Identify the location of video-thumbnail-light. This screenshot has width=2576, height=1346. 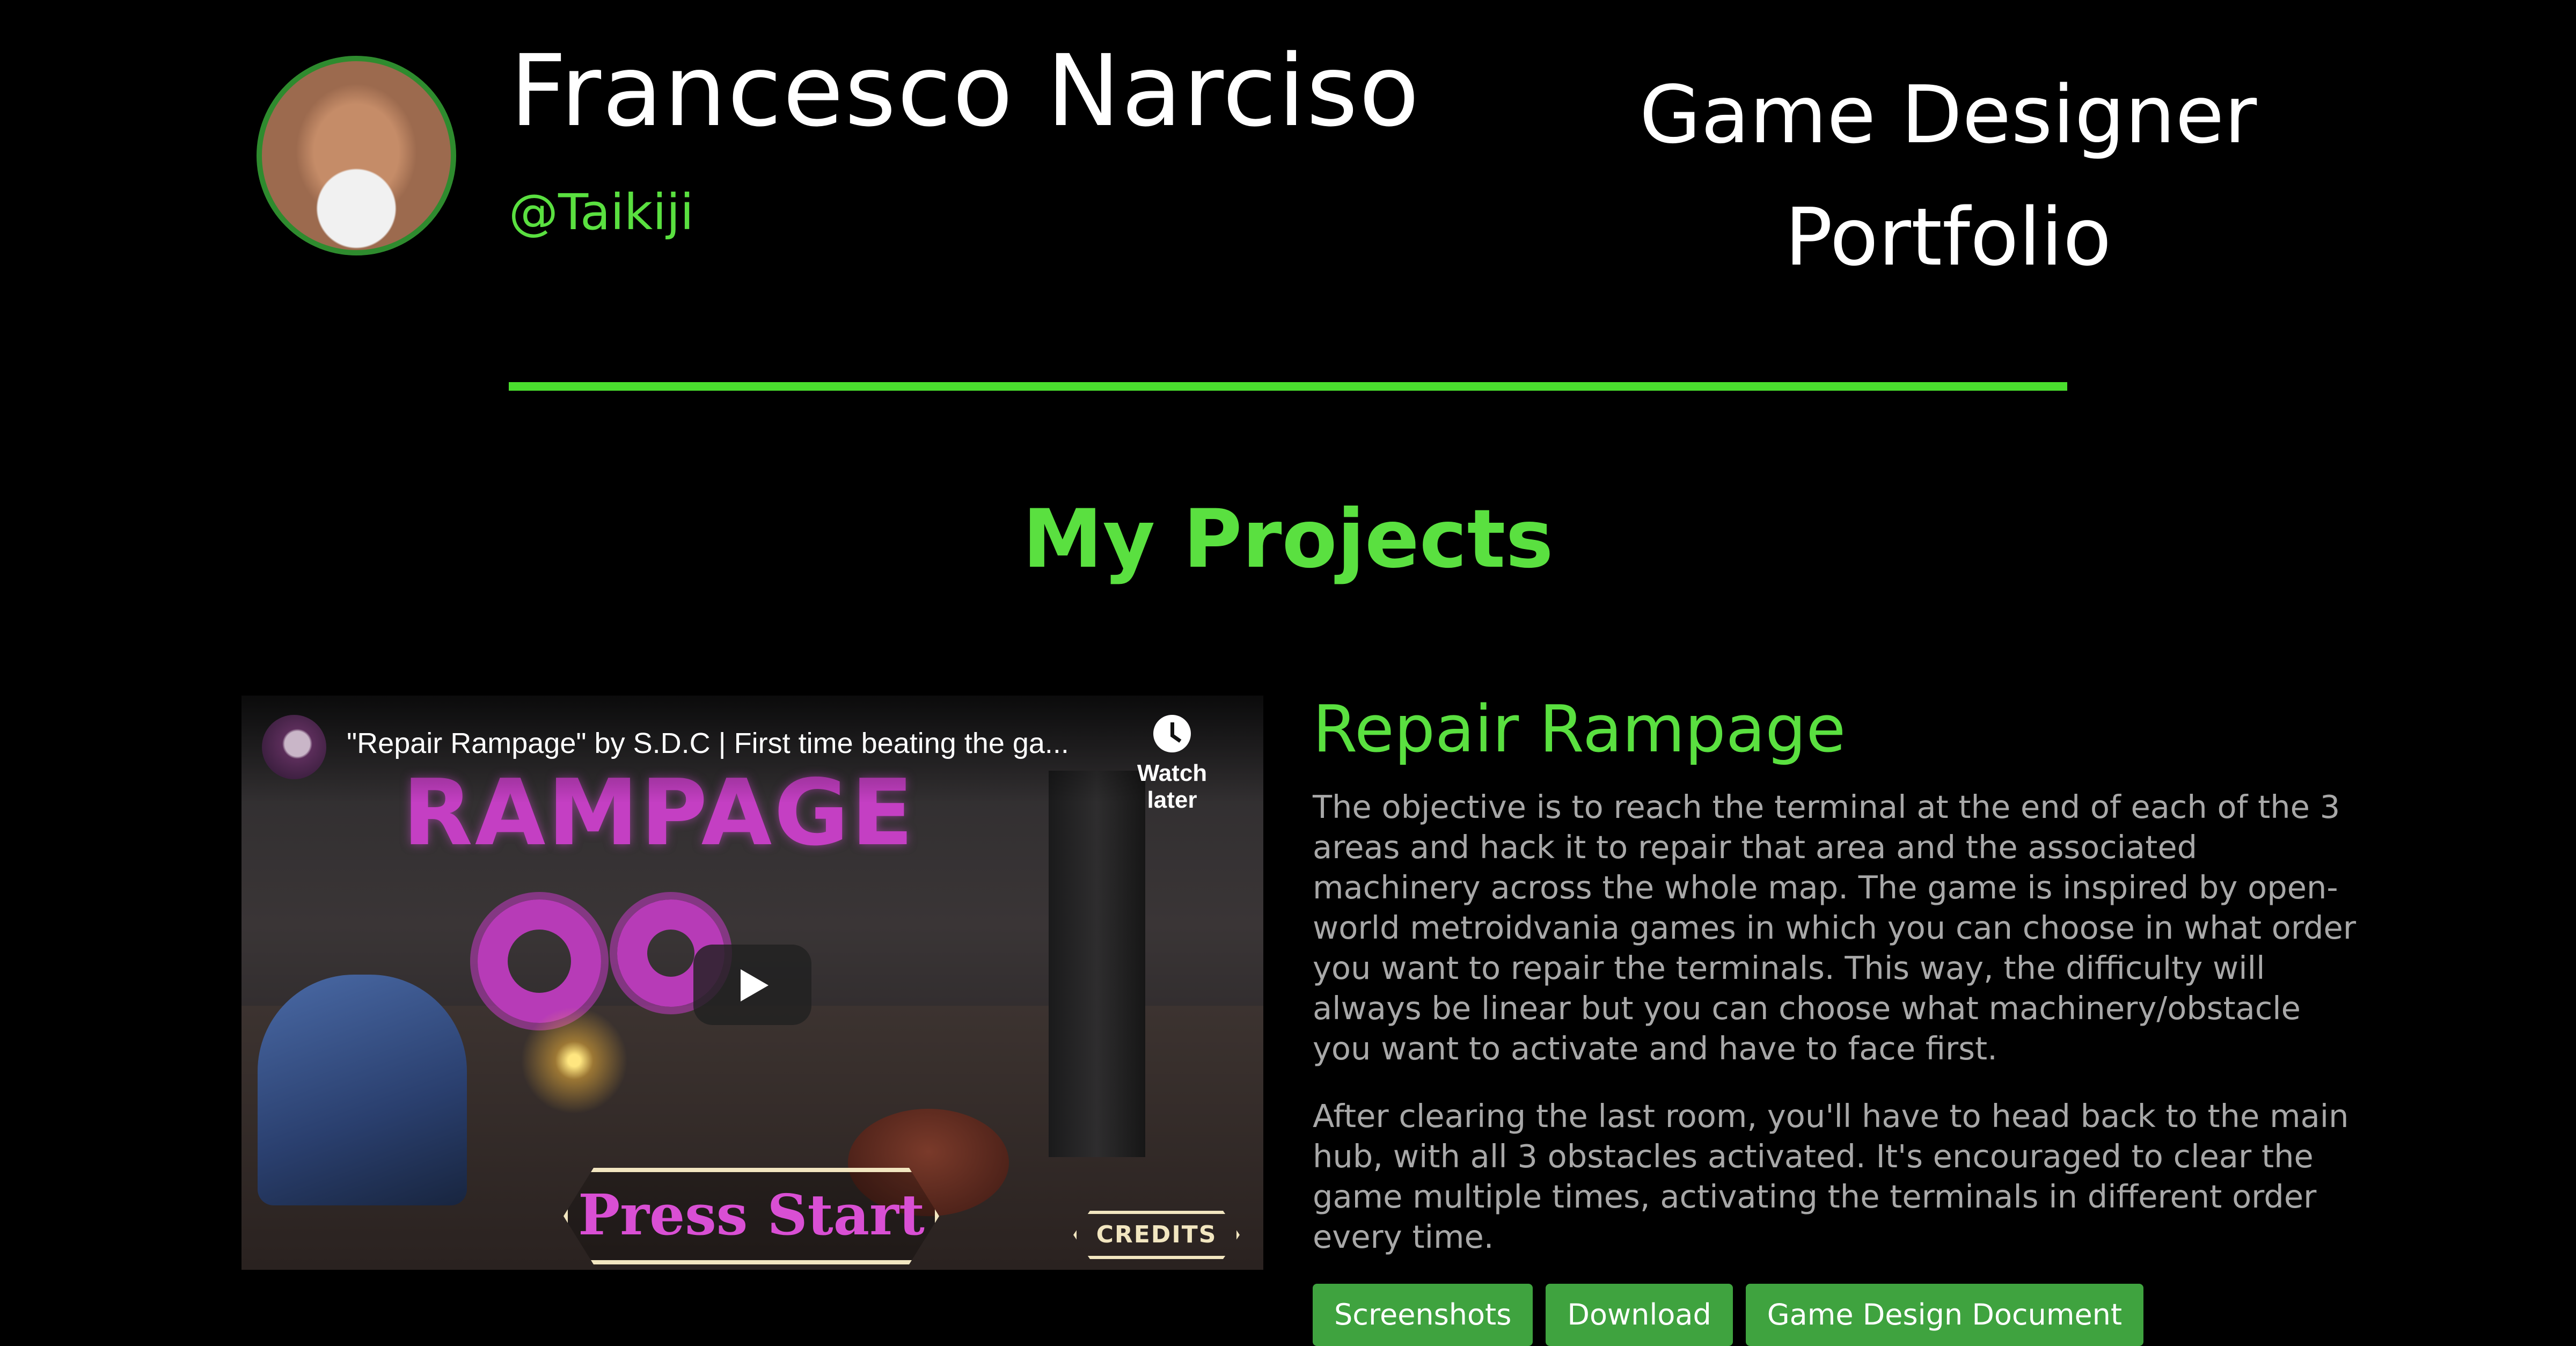
(574, 1060).